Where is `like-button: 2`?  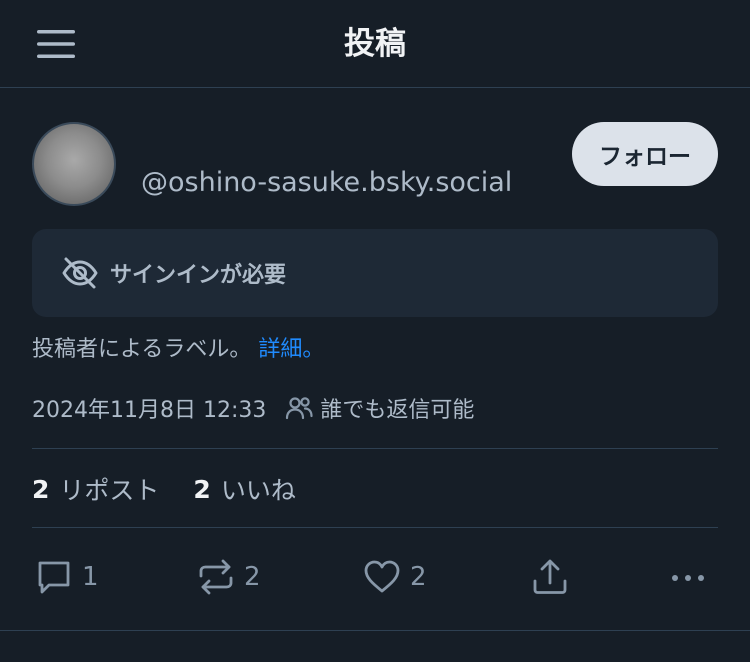
like-button: 2 is located at coordinates (394, 577).